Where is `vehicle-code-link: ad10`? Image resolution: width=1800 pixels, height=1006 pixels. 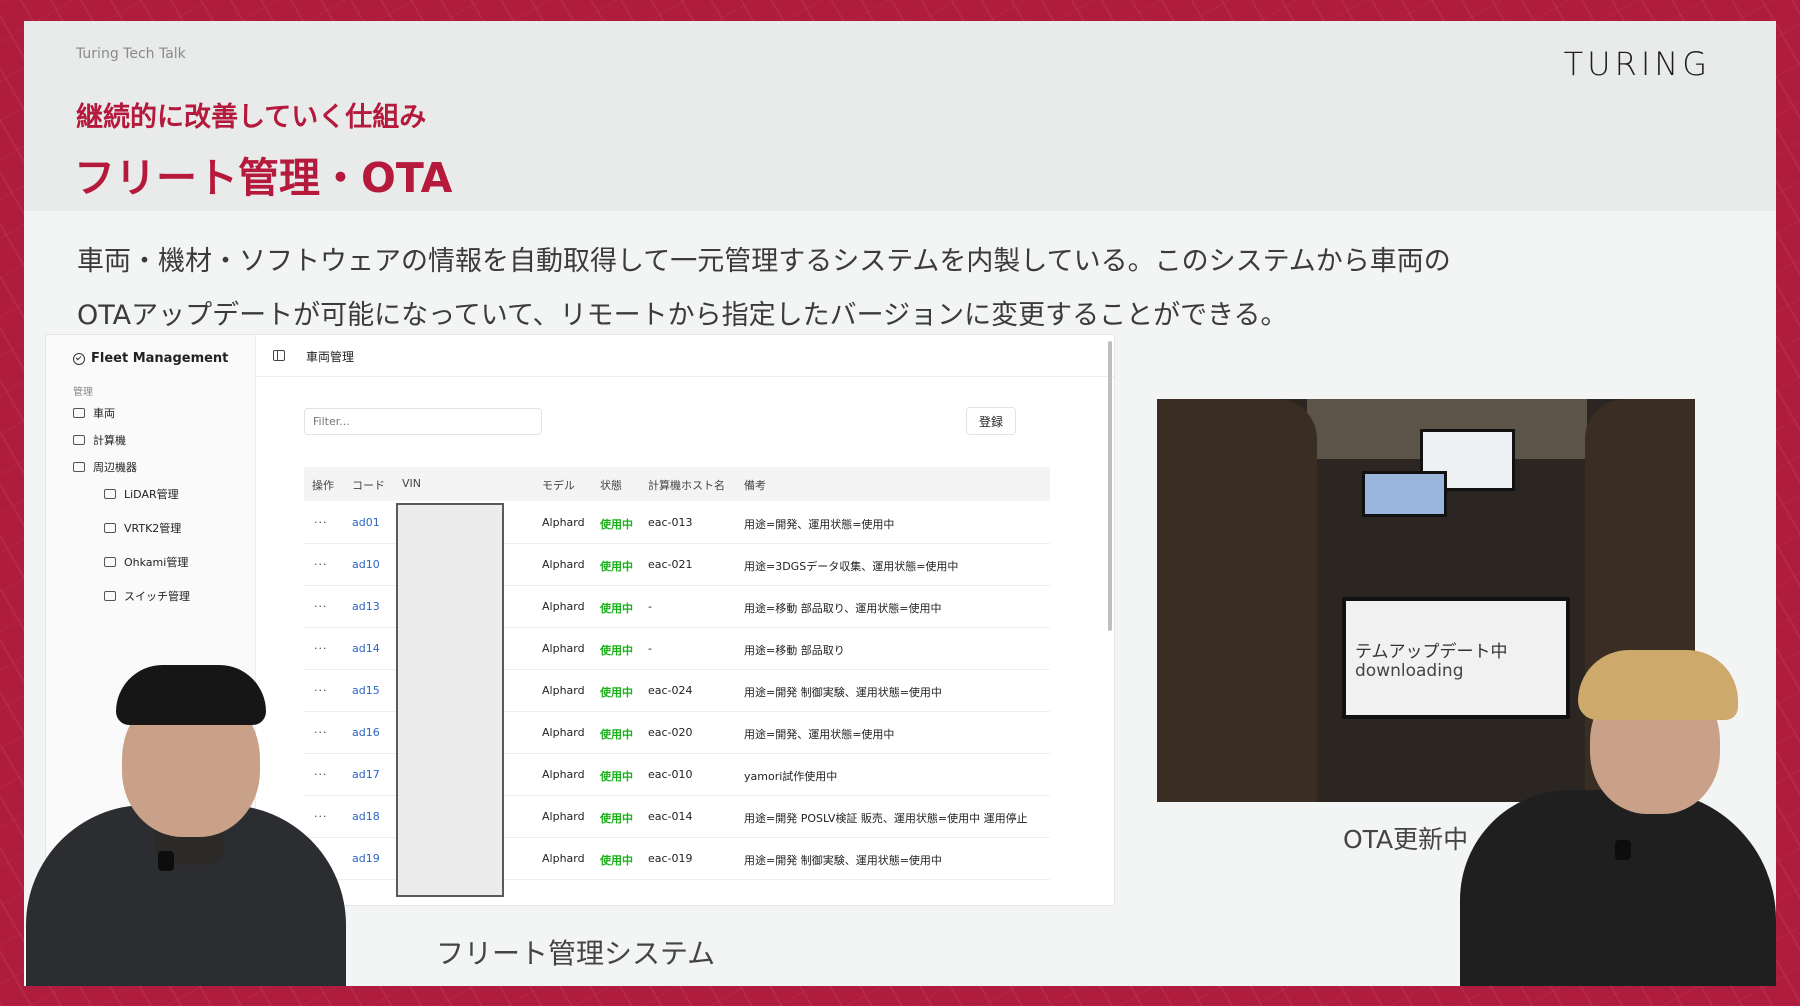 vehicle-code-link: ad10 is located at coordinates (366, 564).